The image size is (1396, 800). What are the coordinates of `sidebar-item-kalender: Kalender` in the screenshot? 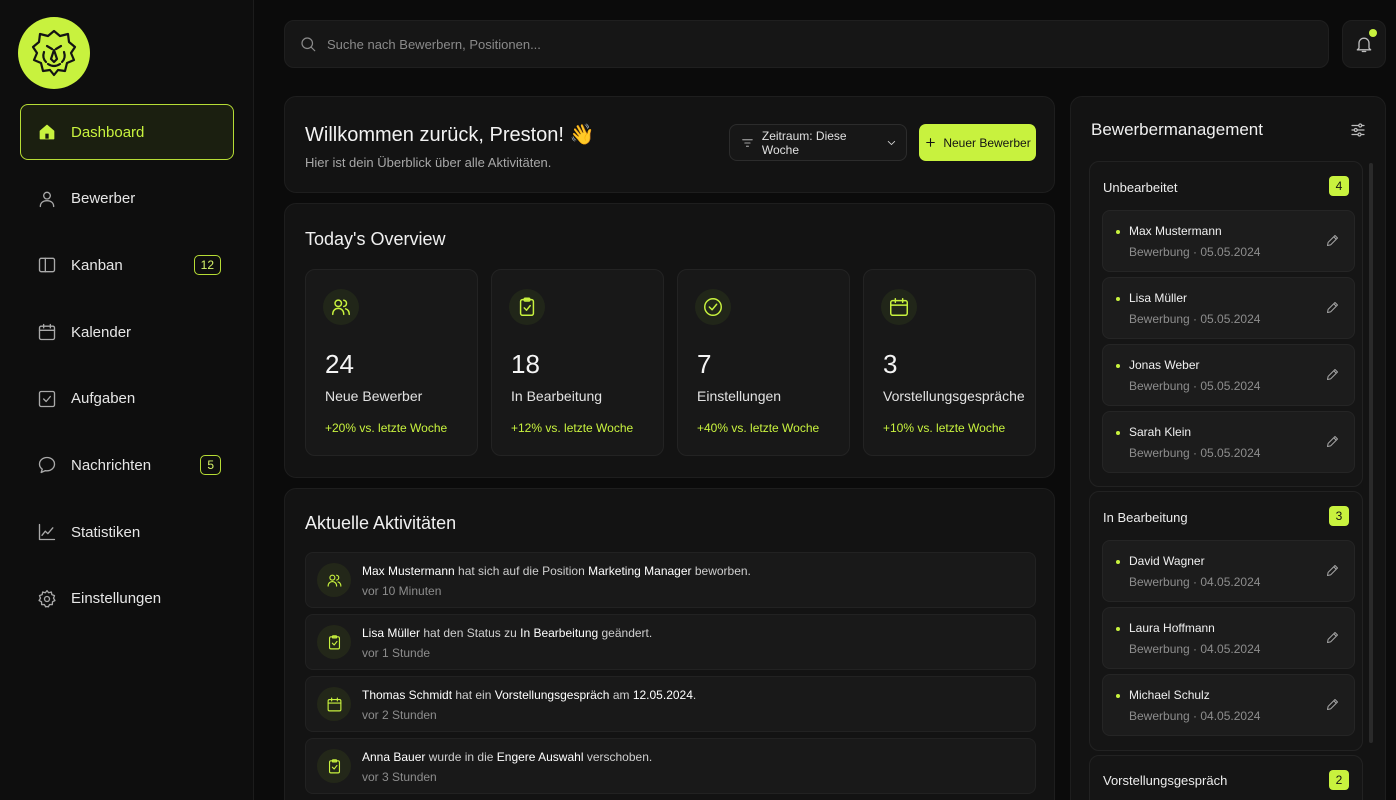 It's located at (127, 332).